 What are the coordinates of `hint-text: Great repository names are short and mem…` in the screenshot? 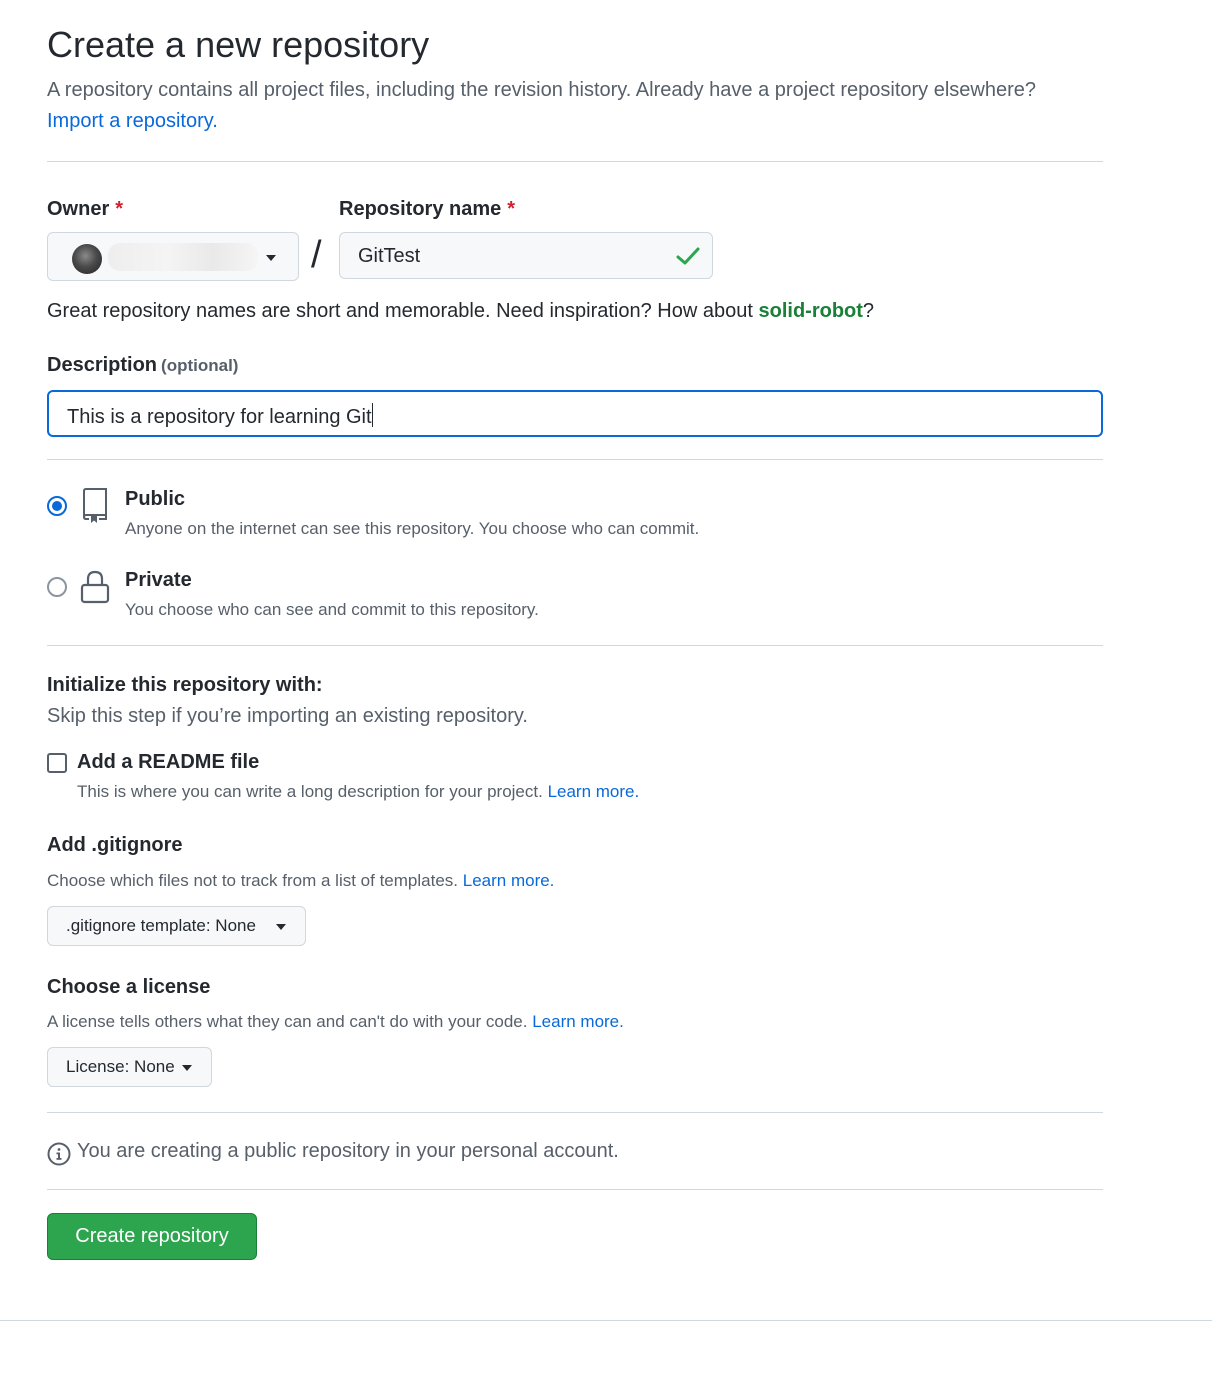 It's located at (403, 311).